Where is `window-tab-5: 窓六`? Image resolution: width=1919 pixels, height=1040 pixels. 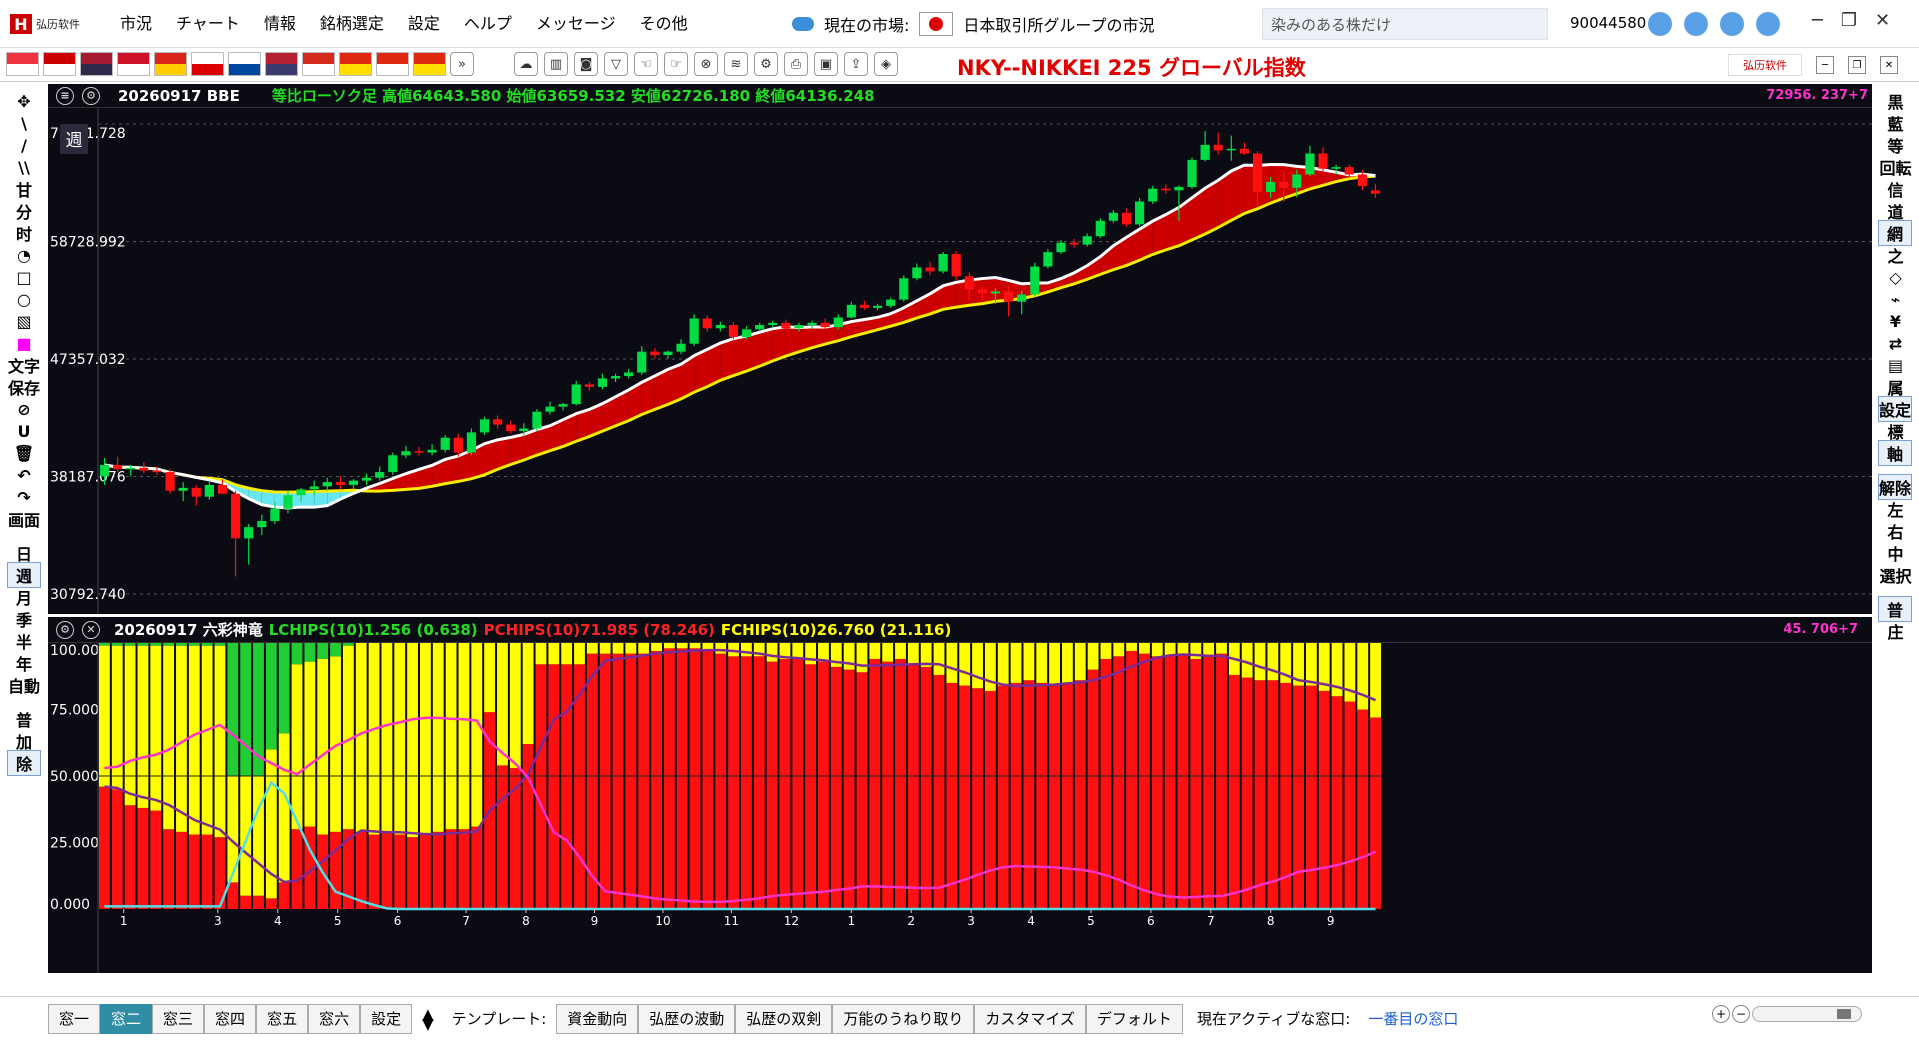
window-tab-5: 窓六 is located at coordinates (334, 1018).